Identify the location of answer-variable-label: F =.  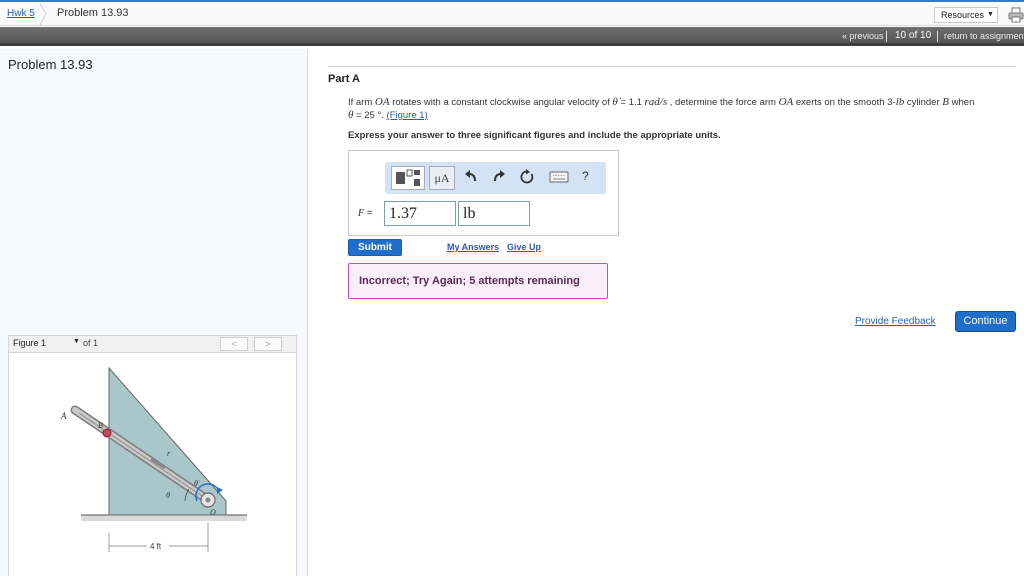
(365, 213).